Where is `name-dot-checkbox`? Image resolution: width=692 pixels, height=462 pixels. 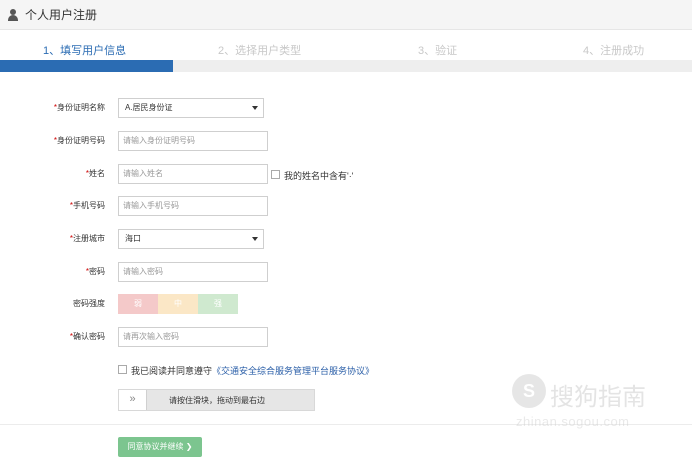
name-dot-checkbox is located at coordinates (275, 174).